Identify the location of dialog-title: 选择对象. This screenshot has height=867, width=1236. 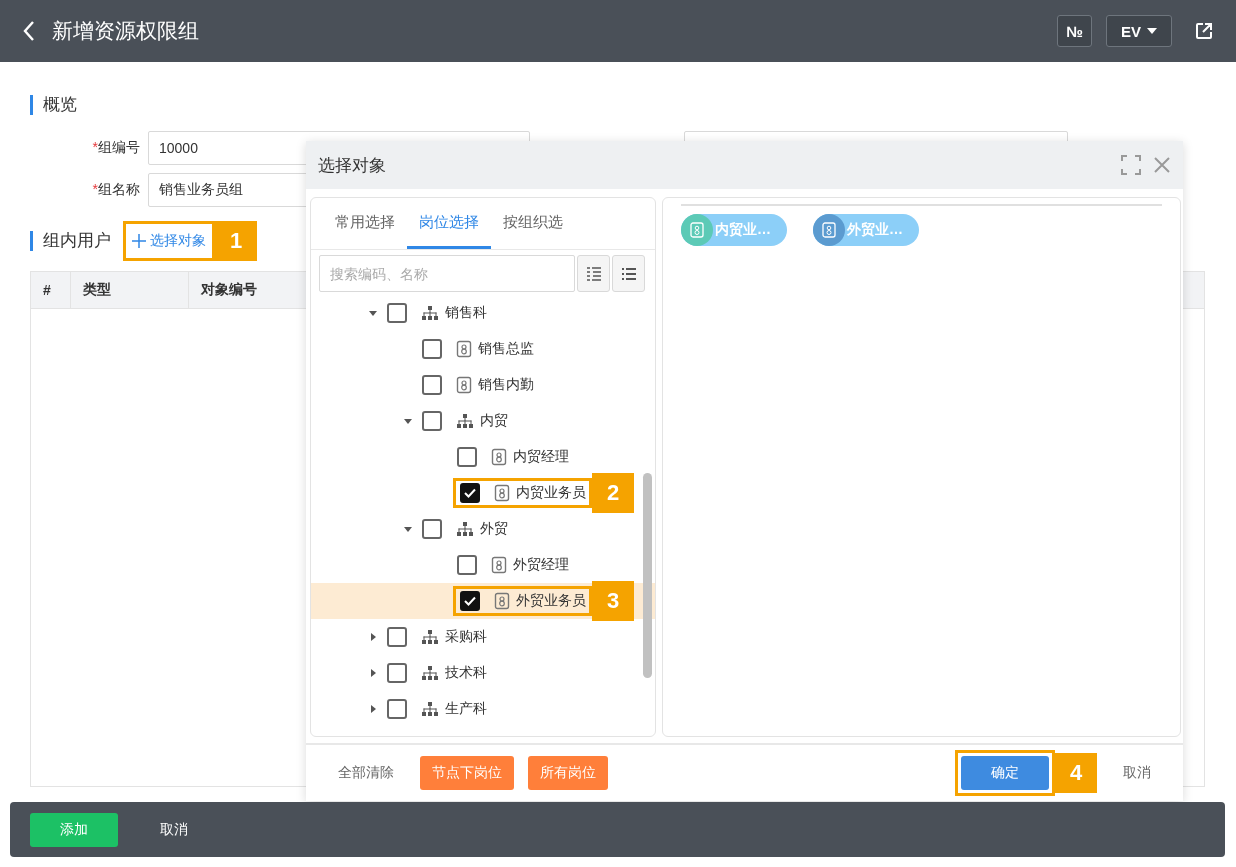
(352, 165).